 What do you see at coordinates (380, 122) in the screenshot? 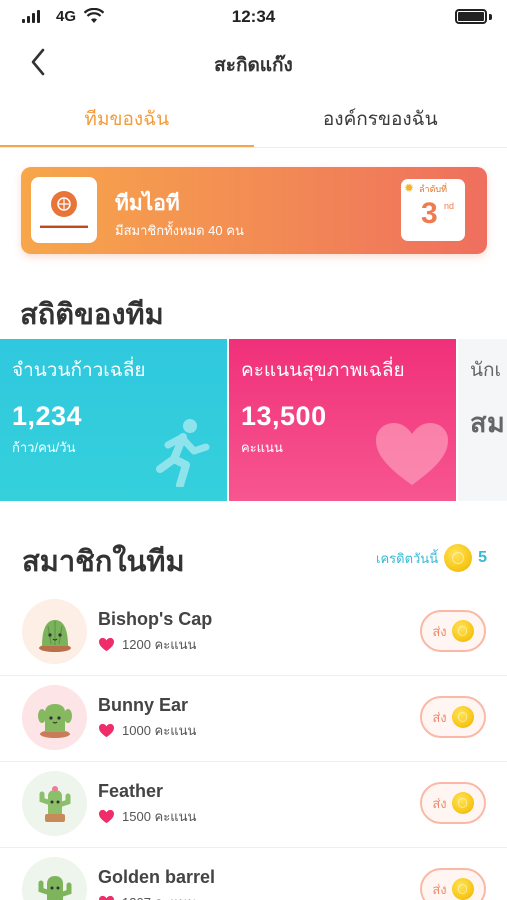
I see `tab-my-organization: องค์กรของฉัน` at bounding box center [380, 122].